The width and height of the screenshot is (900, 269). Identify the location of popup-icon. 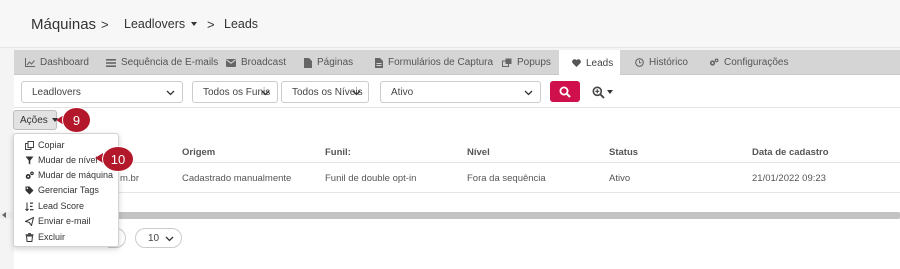
(507, 62).